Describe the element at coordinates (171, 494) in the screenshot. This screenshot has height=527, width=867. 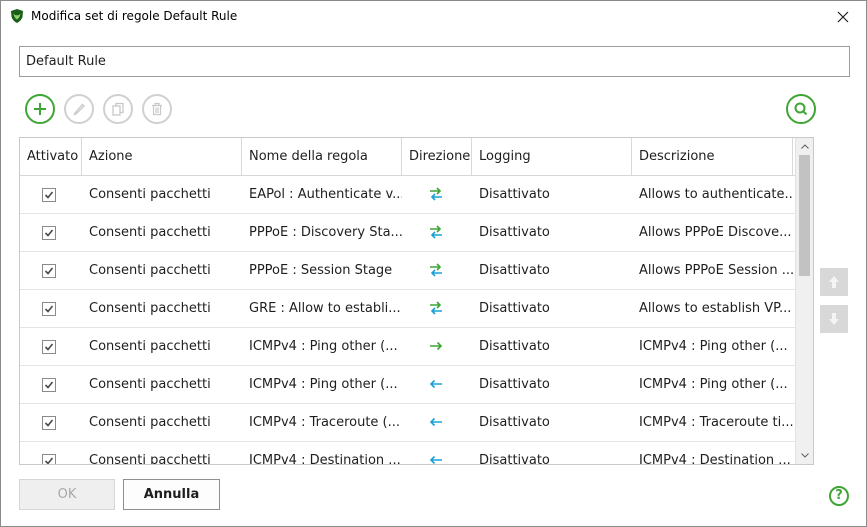
I see `cancel-button: Annulla` at that location.